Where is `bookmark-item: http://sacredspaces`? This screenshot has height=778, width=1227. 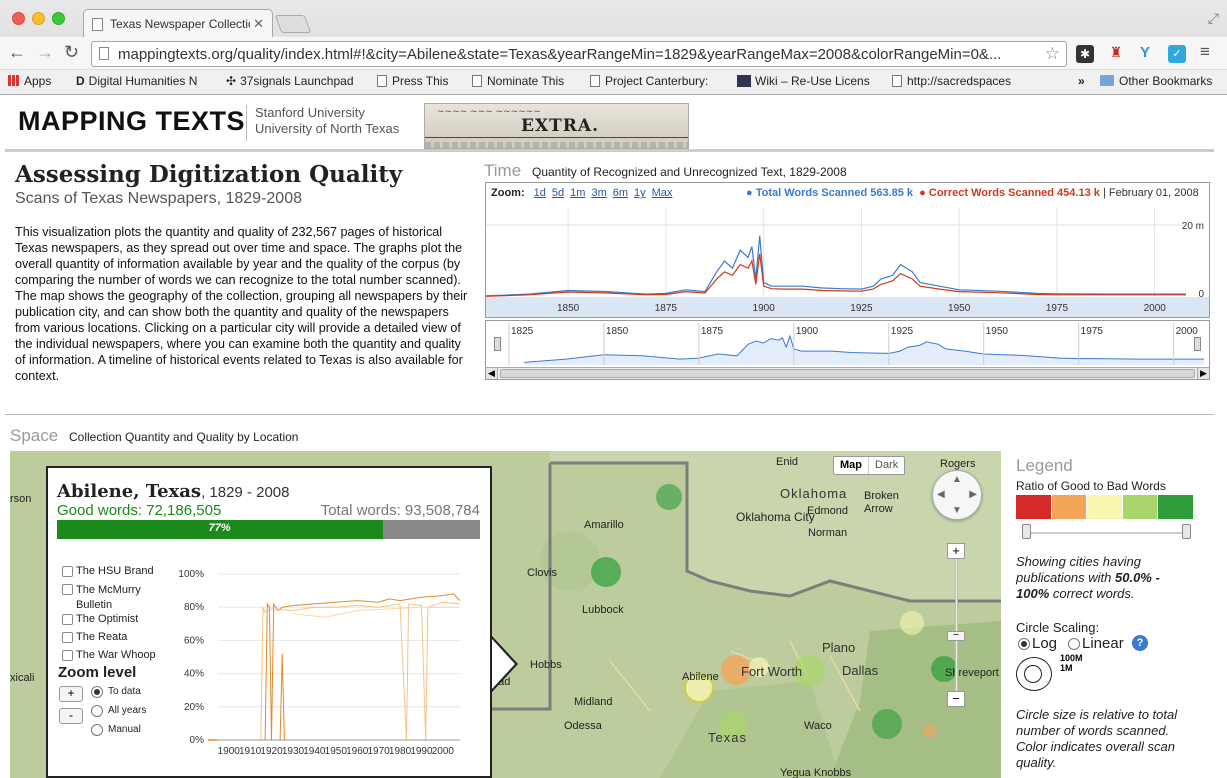 bookmark-item: http://sacredspaces is located at coordinates (957, 81).